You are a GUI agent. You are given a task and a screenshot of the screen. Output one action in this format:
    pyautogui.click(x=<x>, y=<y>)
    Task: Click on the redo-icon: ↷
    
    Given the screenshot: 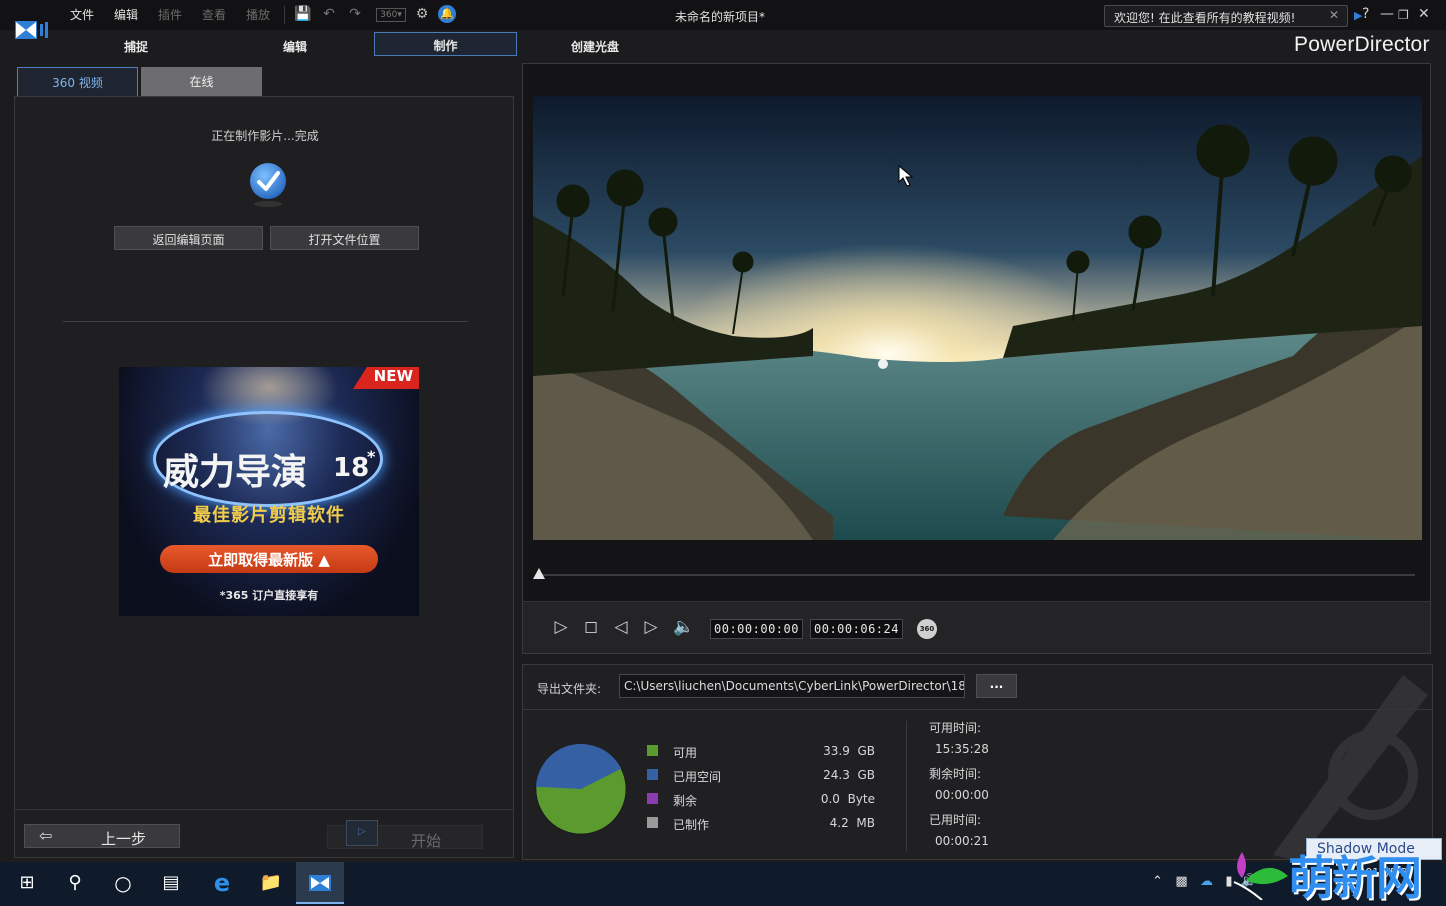 What is the action you would take?
    pyautogui.click(x=355, y=14)
    